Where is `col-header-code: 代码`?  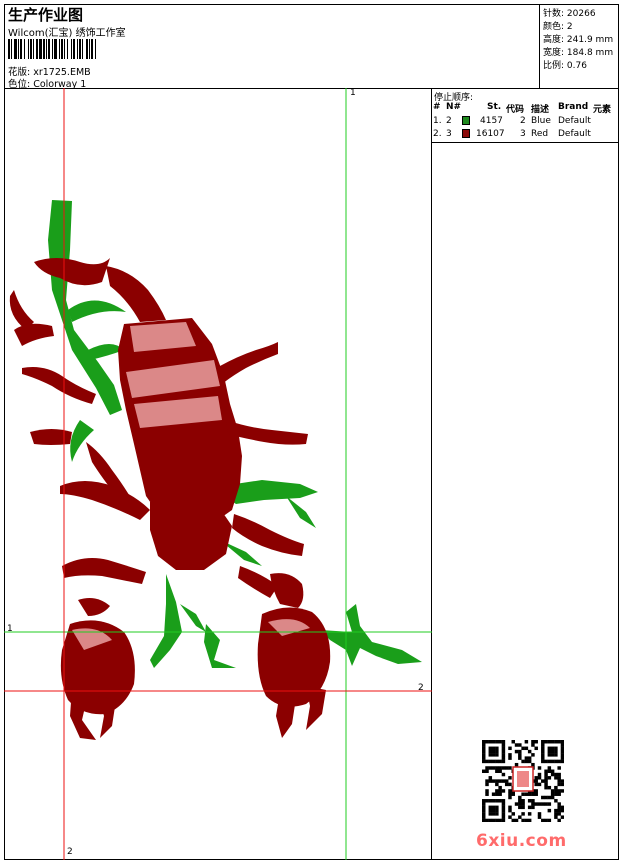 col-header-code: 代码 is located at coordinates (515, 110).